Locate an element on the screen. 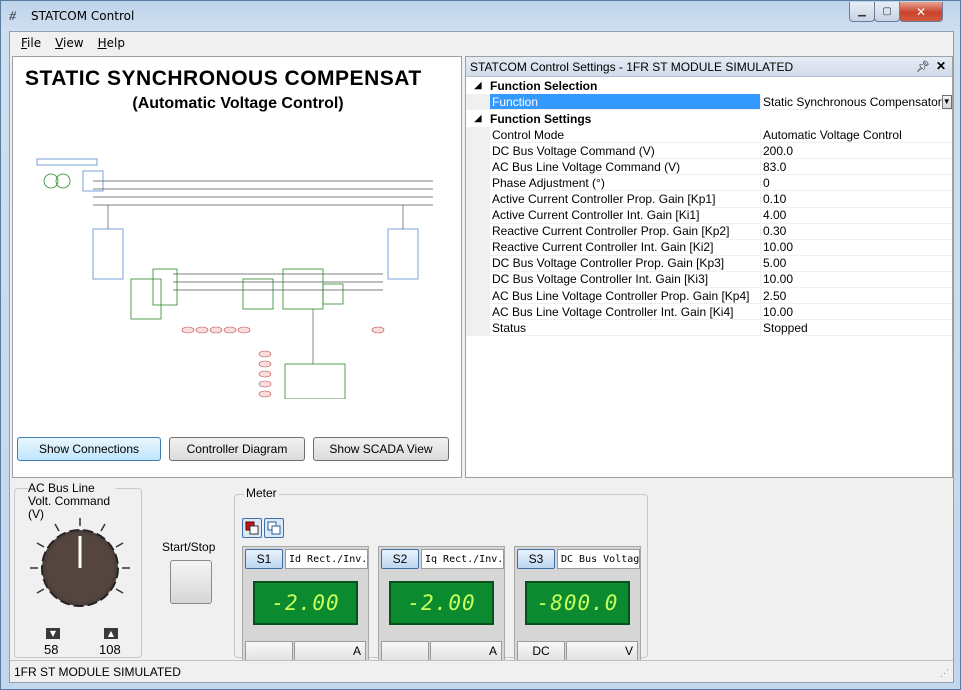  controller-diagram-button: Controller Diagram is located at coordinates (237, 449).